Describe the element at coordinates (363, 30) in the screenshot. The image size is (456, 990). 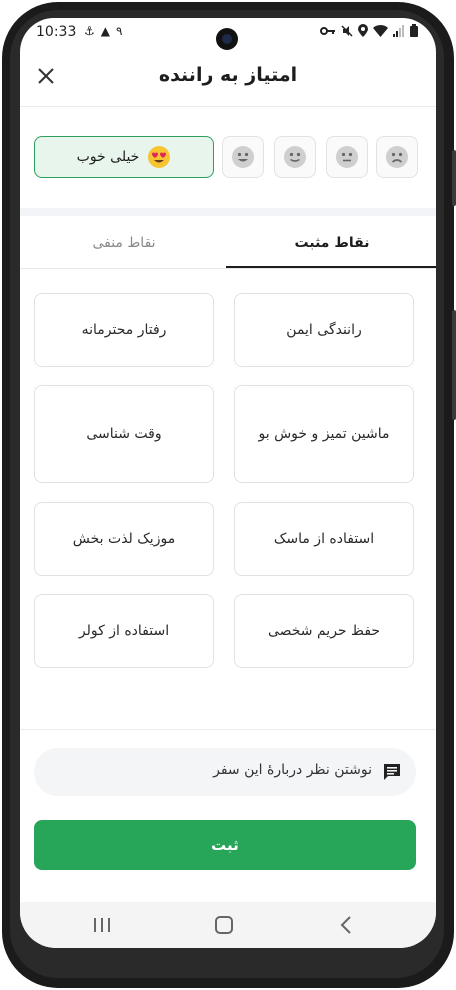
I see `location-icon` at that location.